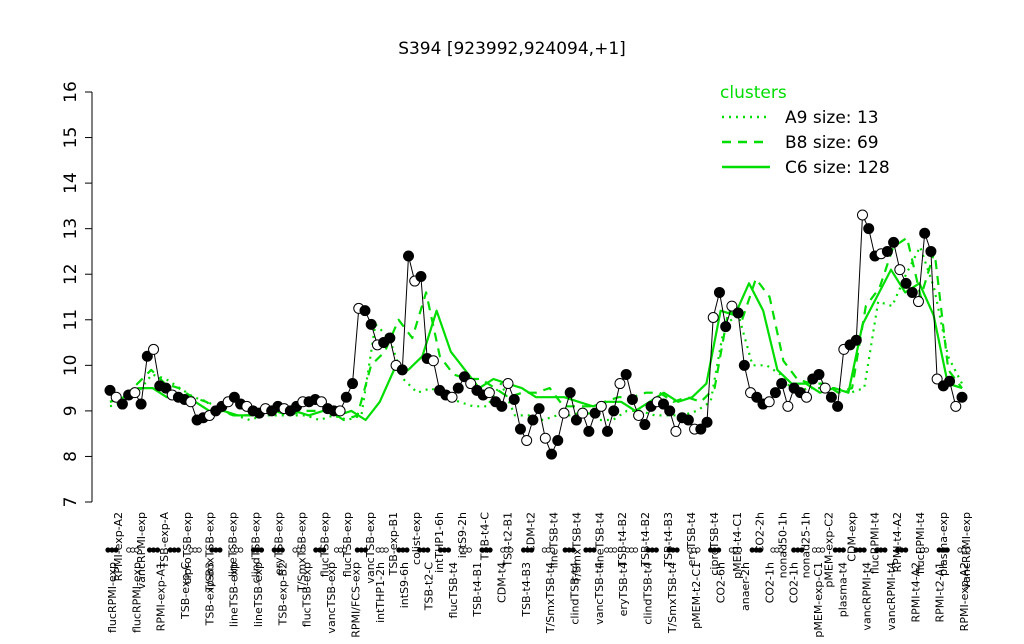 The width and height of the screenshot is (1024, 644). What do you see at coordinates (794, 582) in the screenshot?
I see `x-label-lower: CO2-1h` at bounding box center [794, 582].